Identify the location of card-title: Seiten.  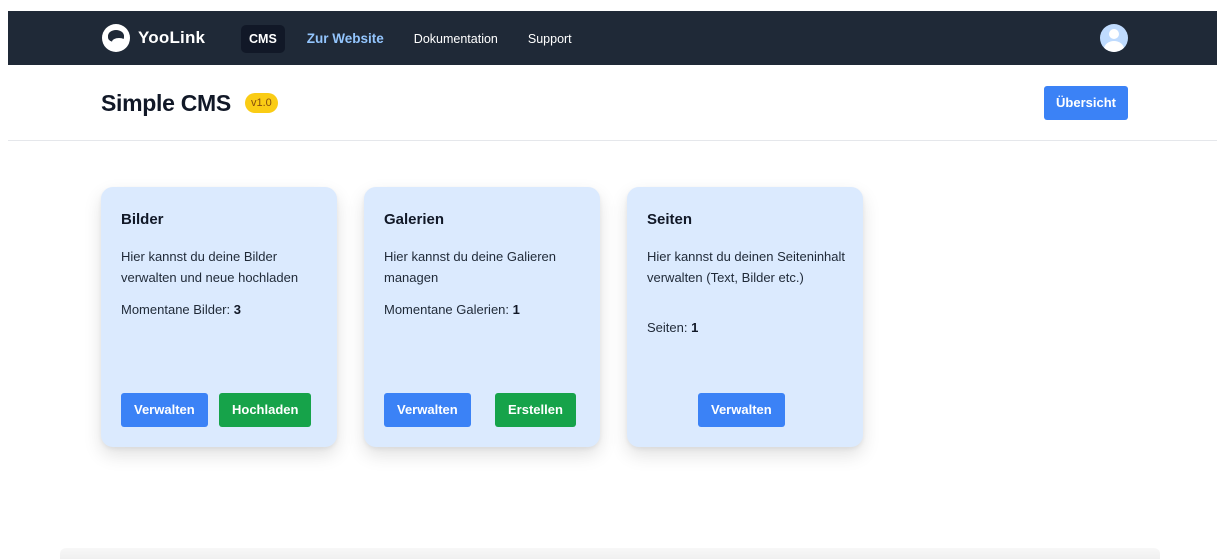
(670, 219).